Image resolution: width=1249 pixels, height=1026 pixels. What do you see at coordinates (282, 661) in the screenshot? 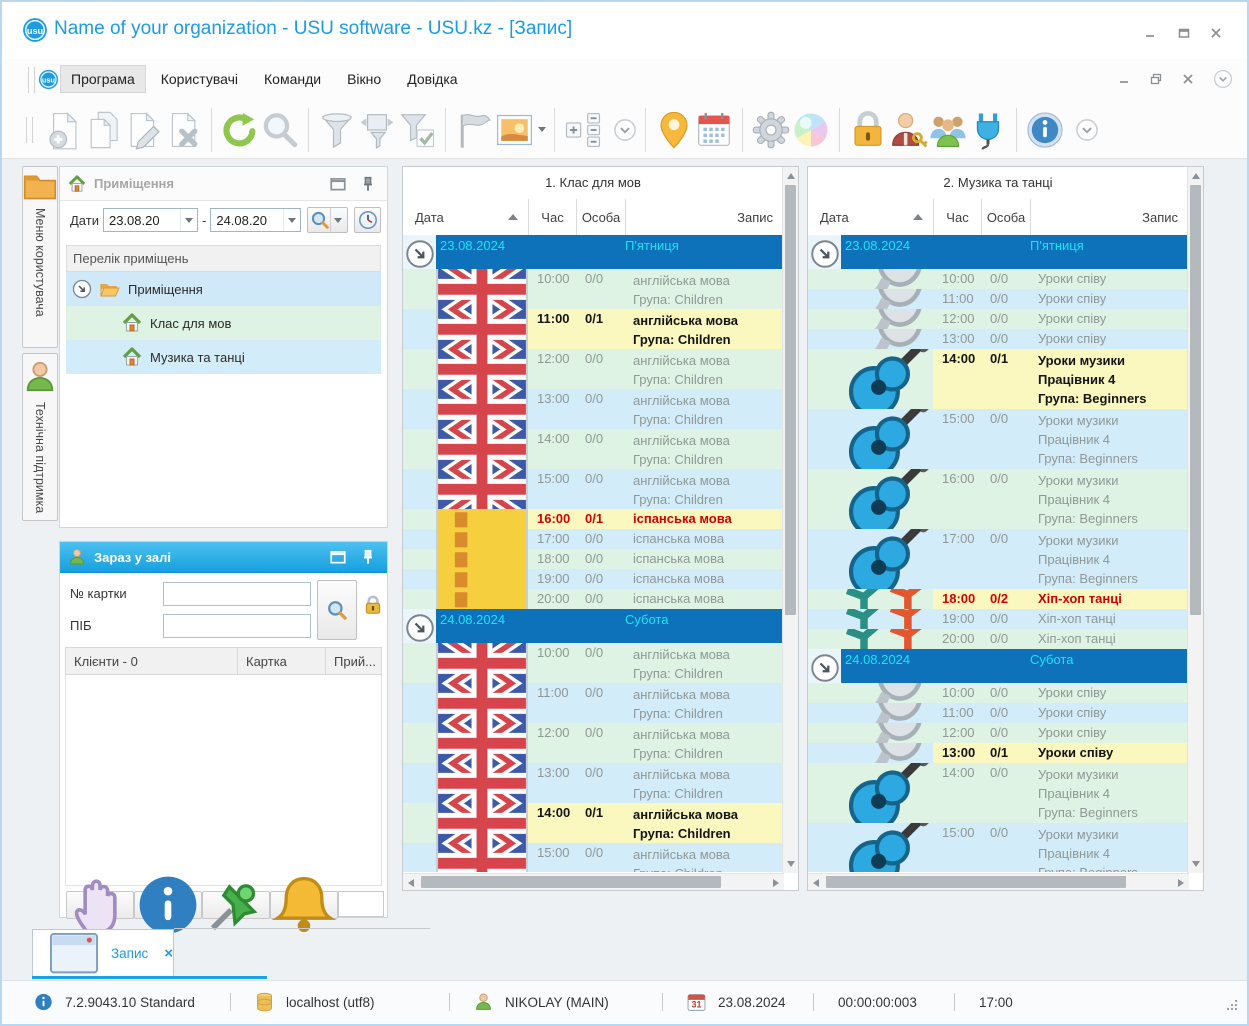
I see `card-column-header: Картка` at bounding box center [282, 661].